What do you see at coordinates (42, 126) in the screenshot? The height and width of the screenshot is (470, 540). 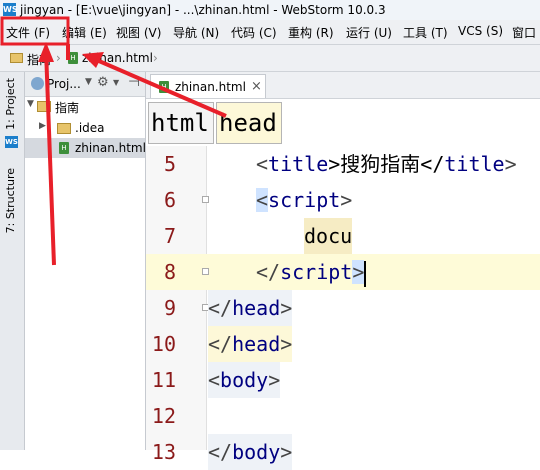 I see `expand-right-icon: ▶` at bounding box center [42, 126].